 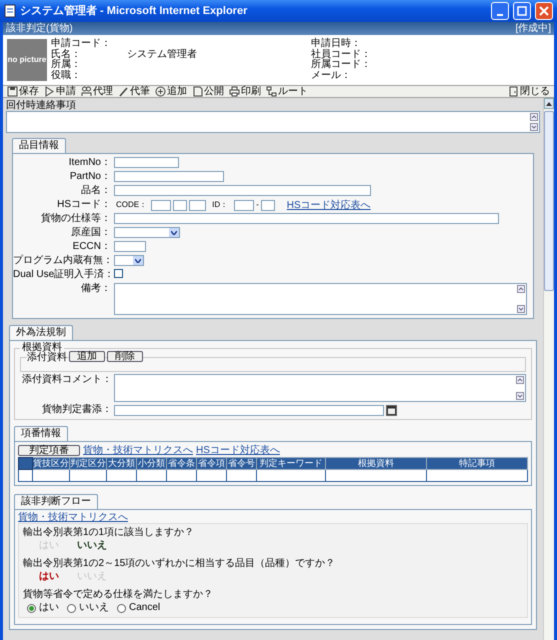 I want to click on pen-icon, so click(x=123, y=91).